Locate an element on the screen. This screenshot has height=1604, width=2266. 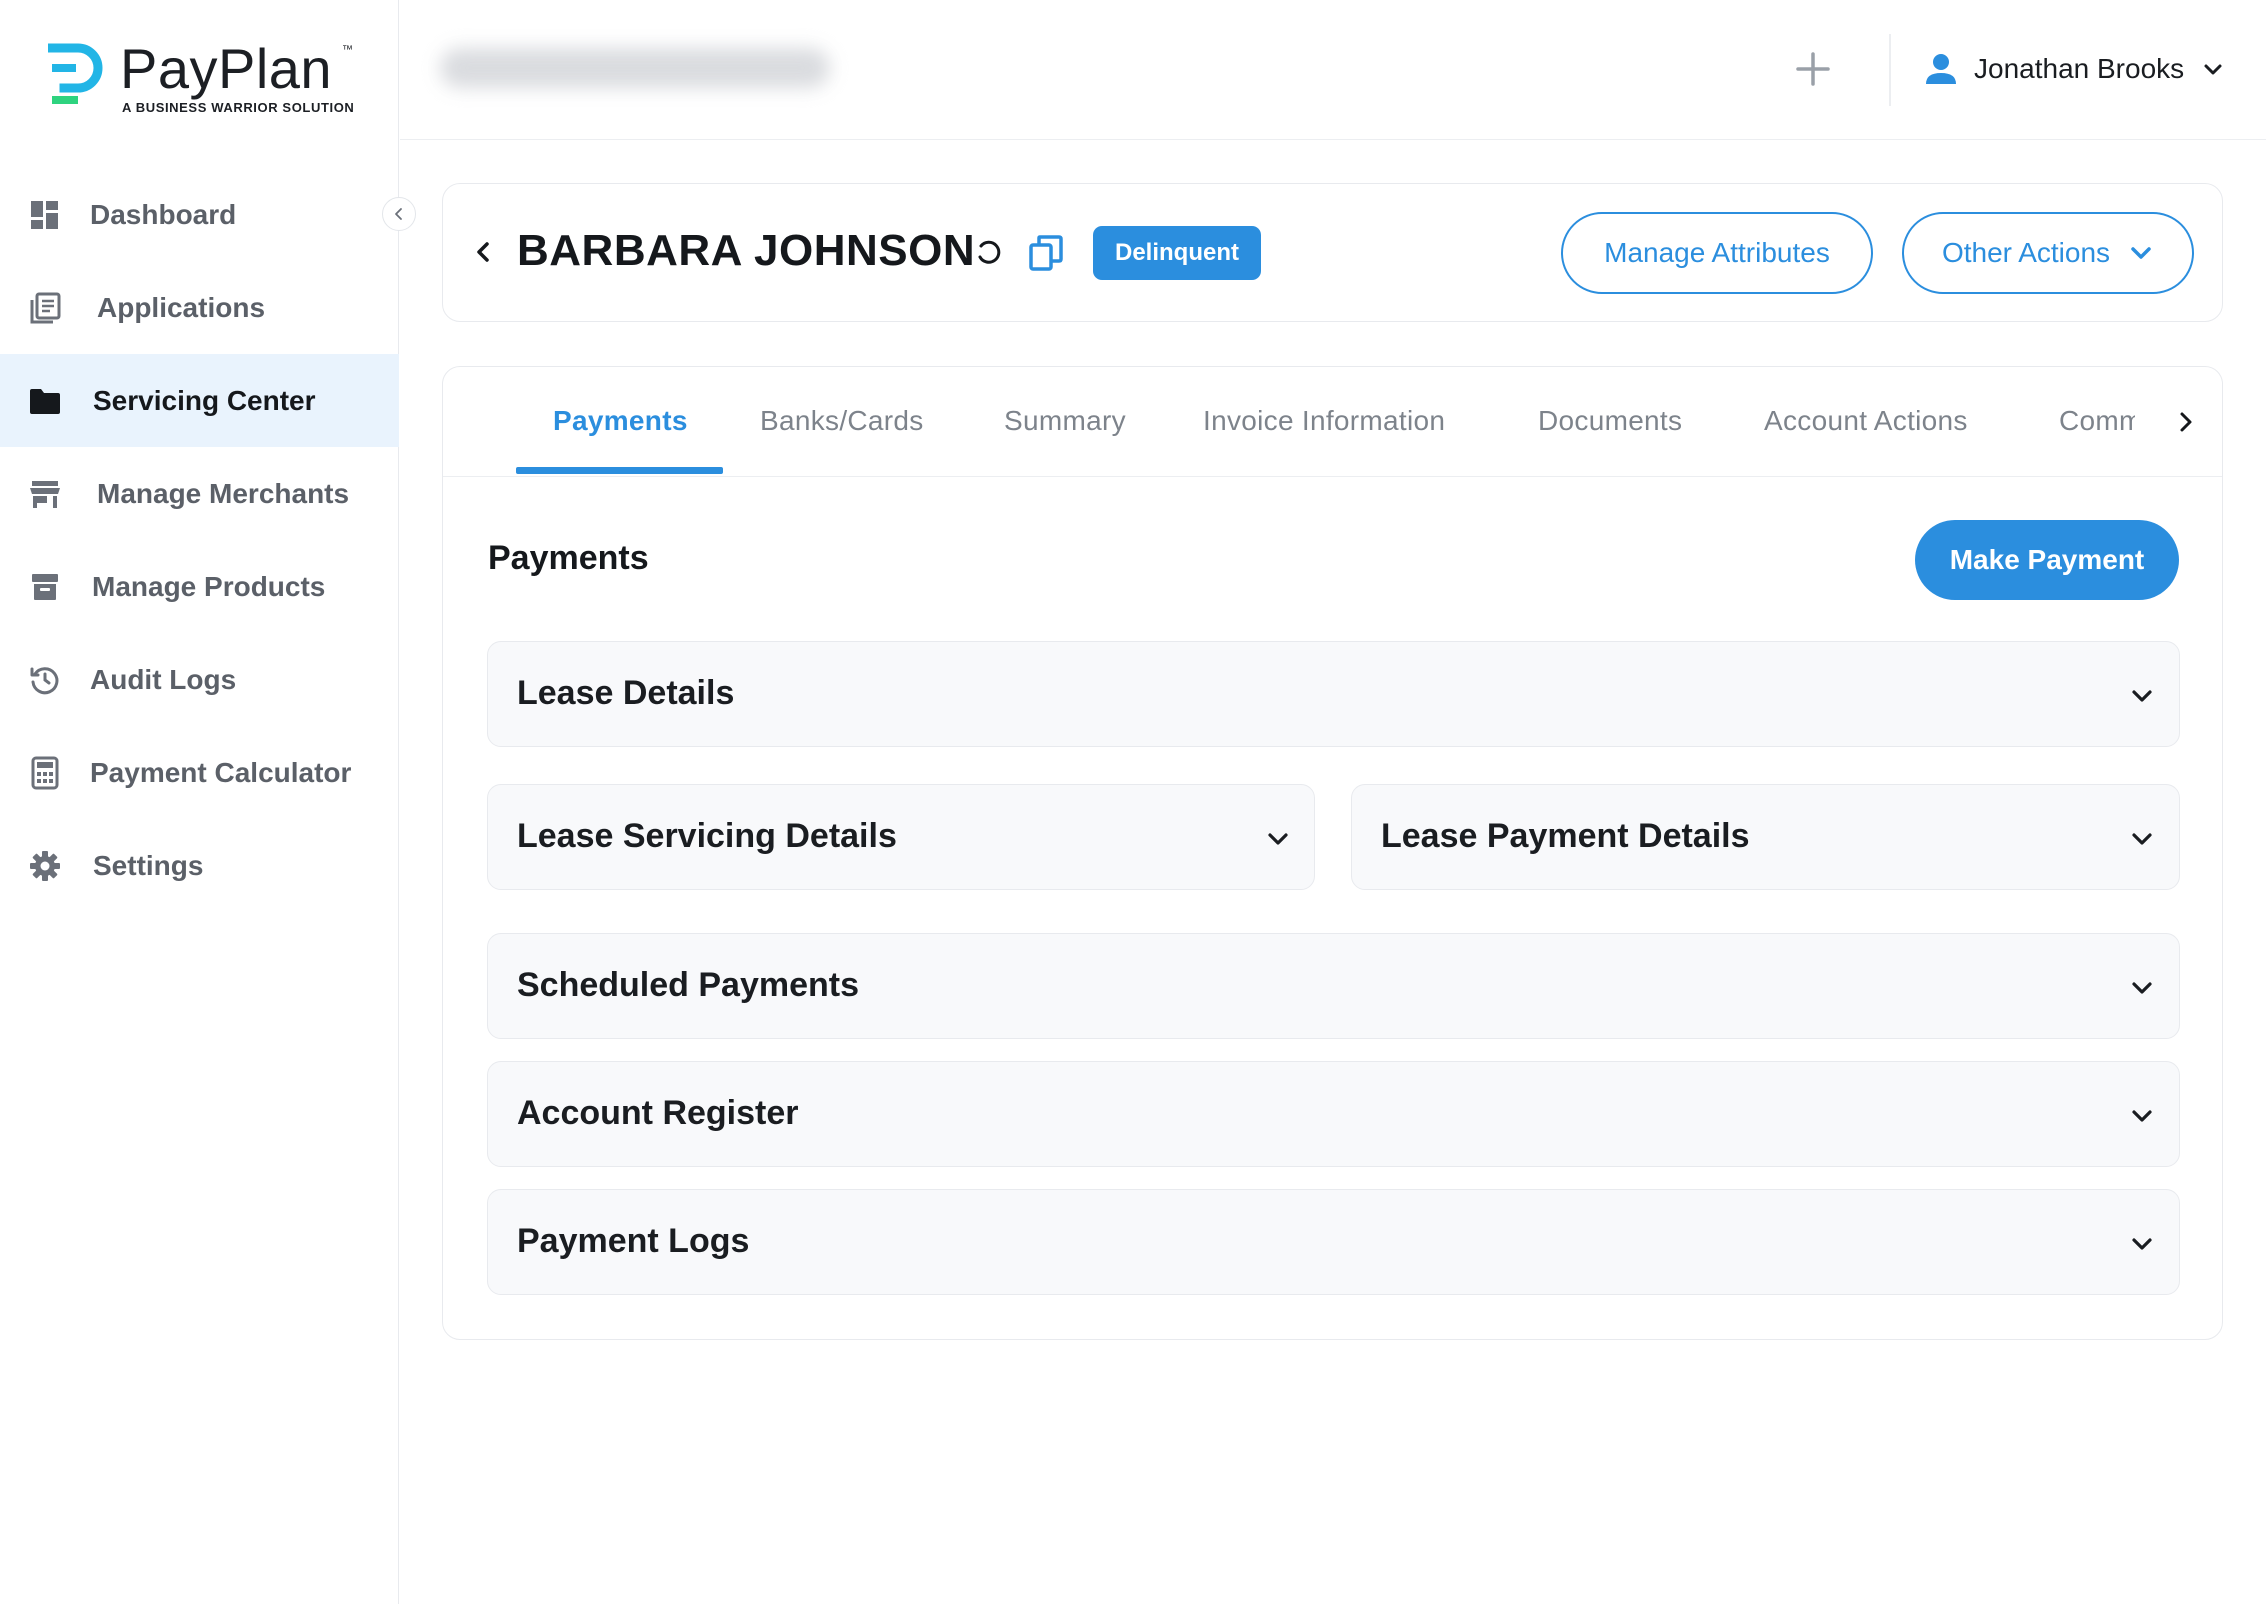
sidebar-item-manage-products: Manage Products is located at coordinates (199, 586).